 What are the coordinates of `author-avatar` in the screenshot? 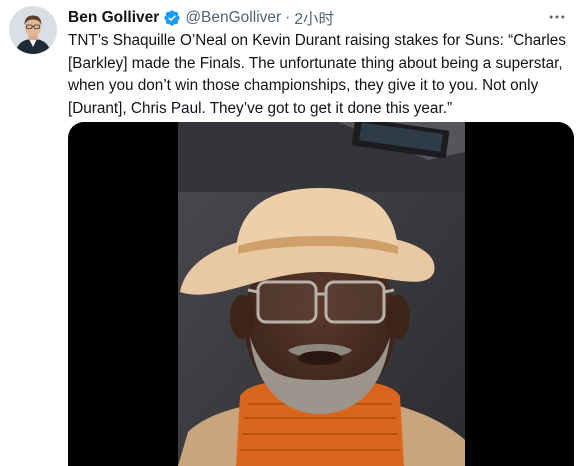 It's located at (33, 30).